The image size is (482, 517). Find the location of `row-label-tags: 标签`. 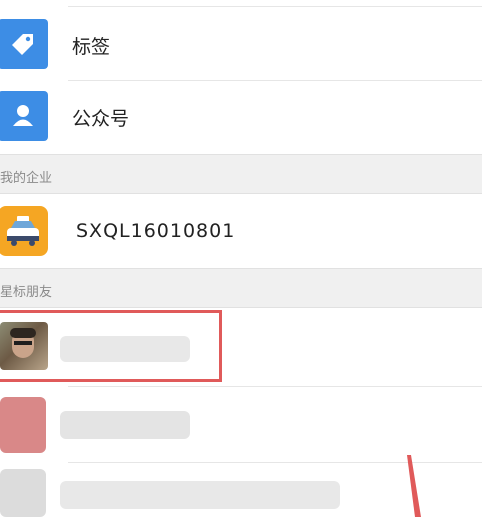

row-label-tags: 标签 is located at coordinates (91, 47).